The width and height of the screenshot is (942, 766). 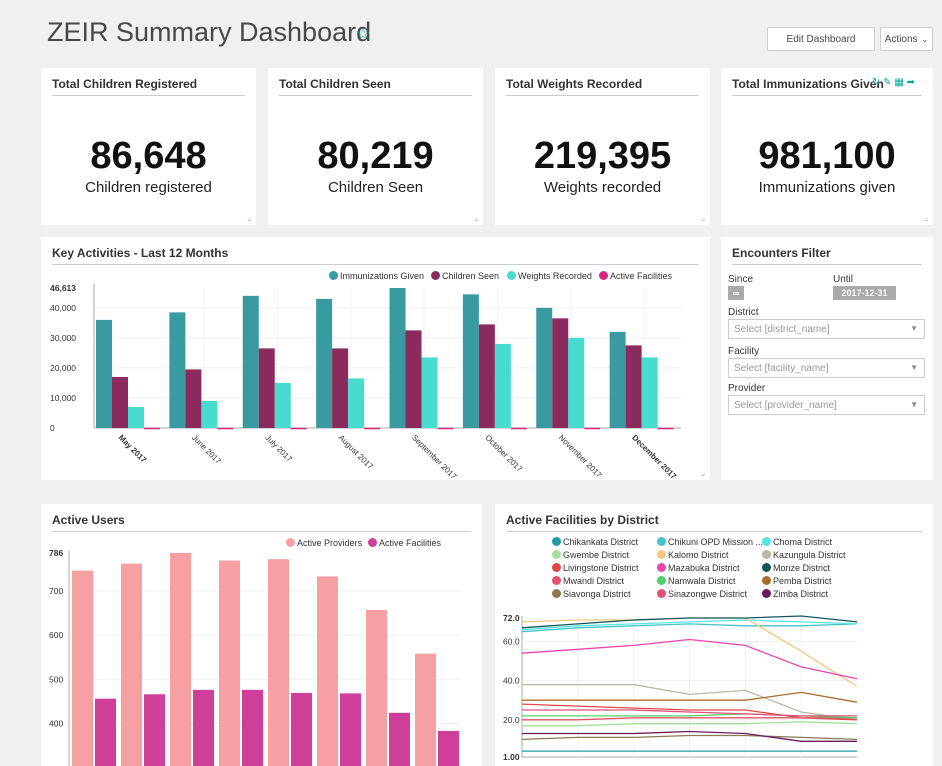 What do you see at coordinates (736, 293) in the screenshot?
I see `since-date-button: ∞` at bounding box center [736, 293].